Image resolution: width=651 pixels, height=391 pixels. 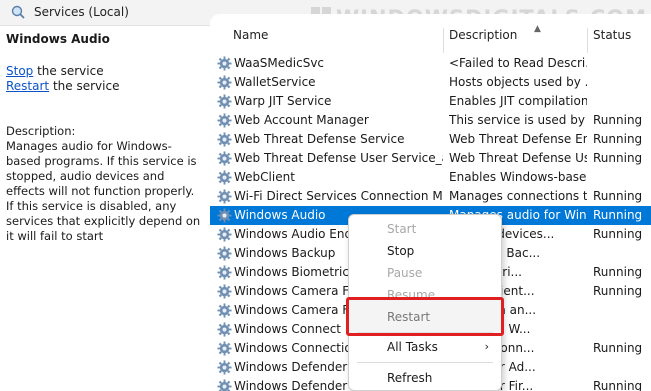 I want to click on selected-service-name: Windows Audio, so click(x=58, y=39).